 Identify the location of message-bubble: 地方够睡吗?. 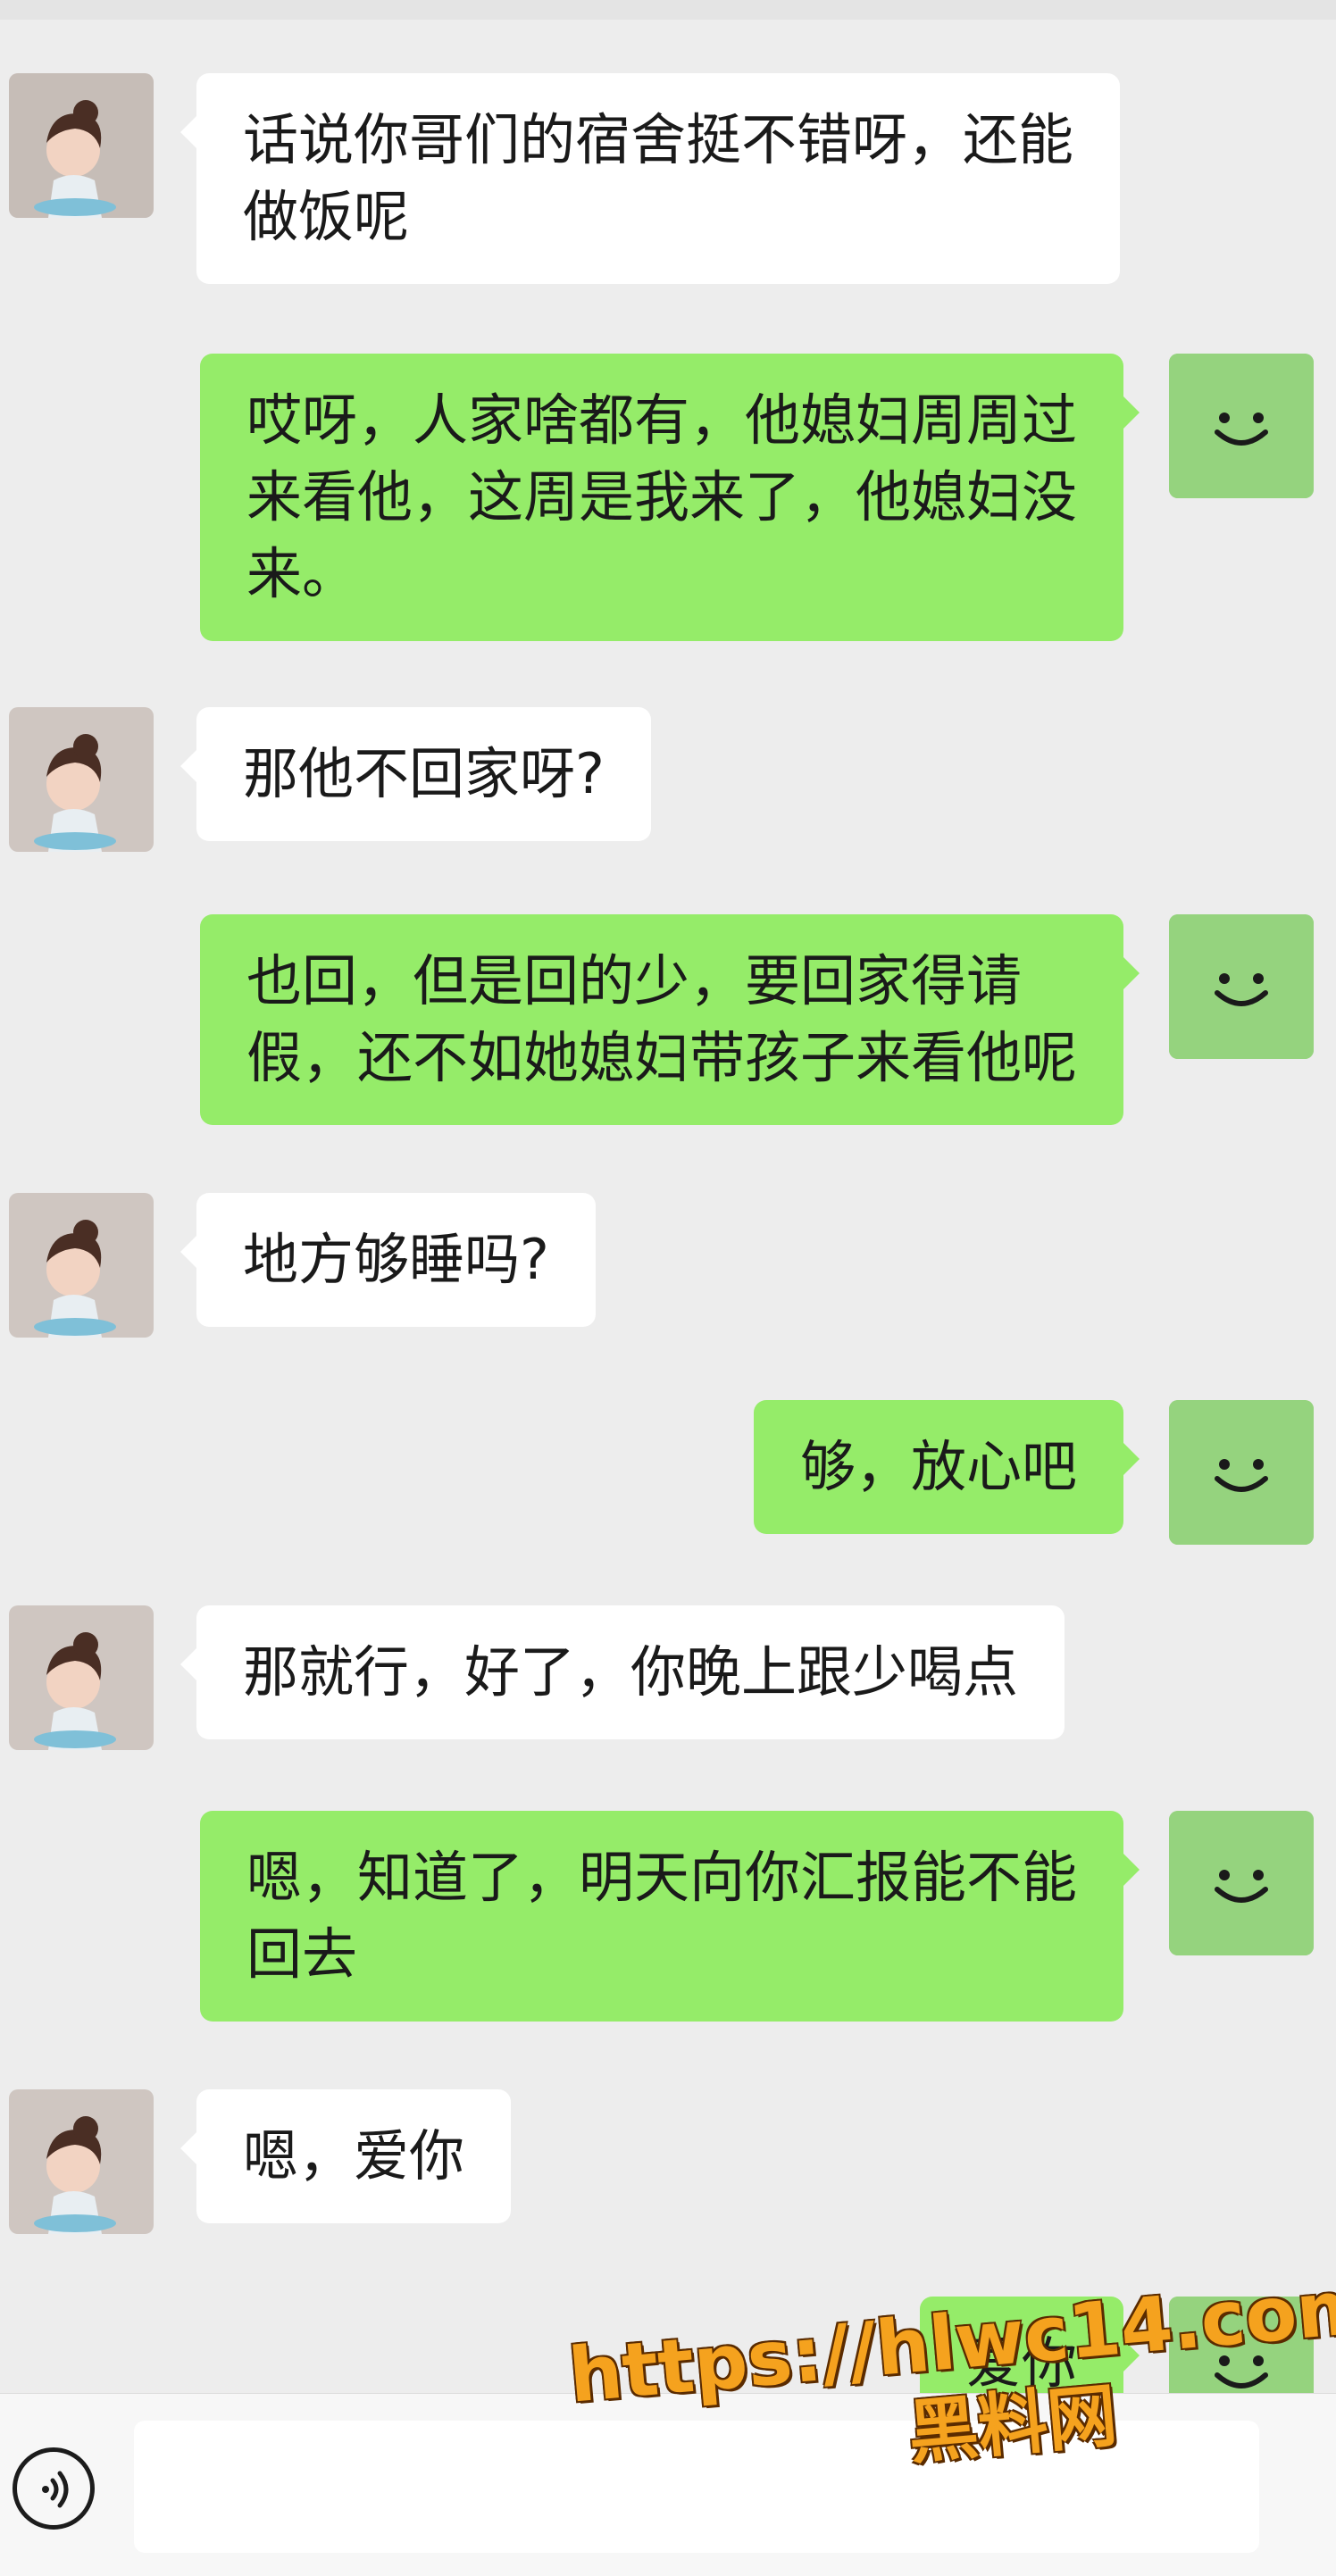
(388, 1260).